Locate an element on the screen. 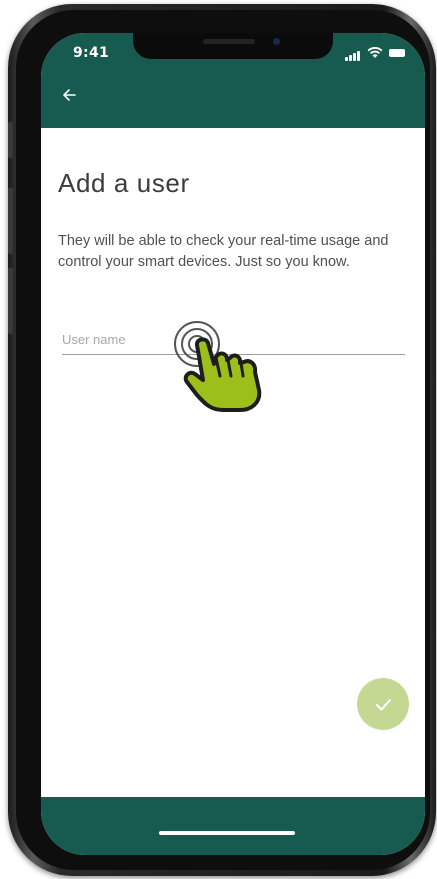 This screenshot has height=879, width=437. speaker is located at coordinates (229, 41).